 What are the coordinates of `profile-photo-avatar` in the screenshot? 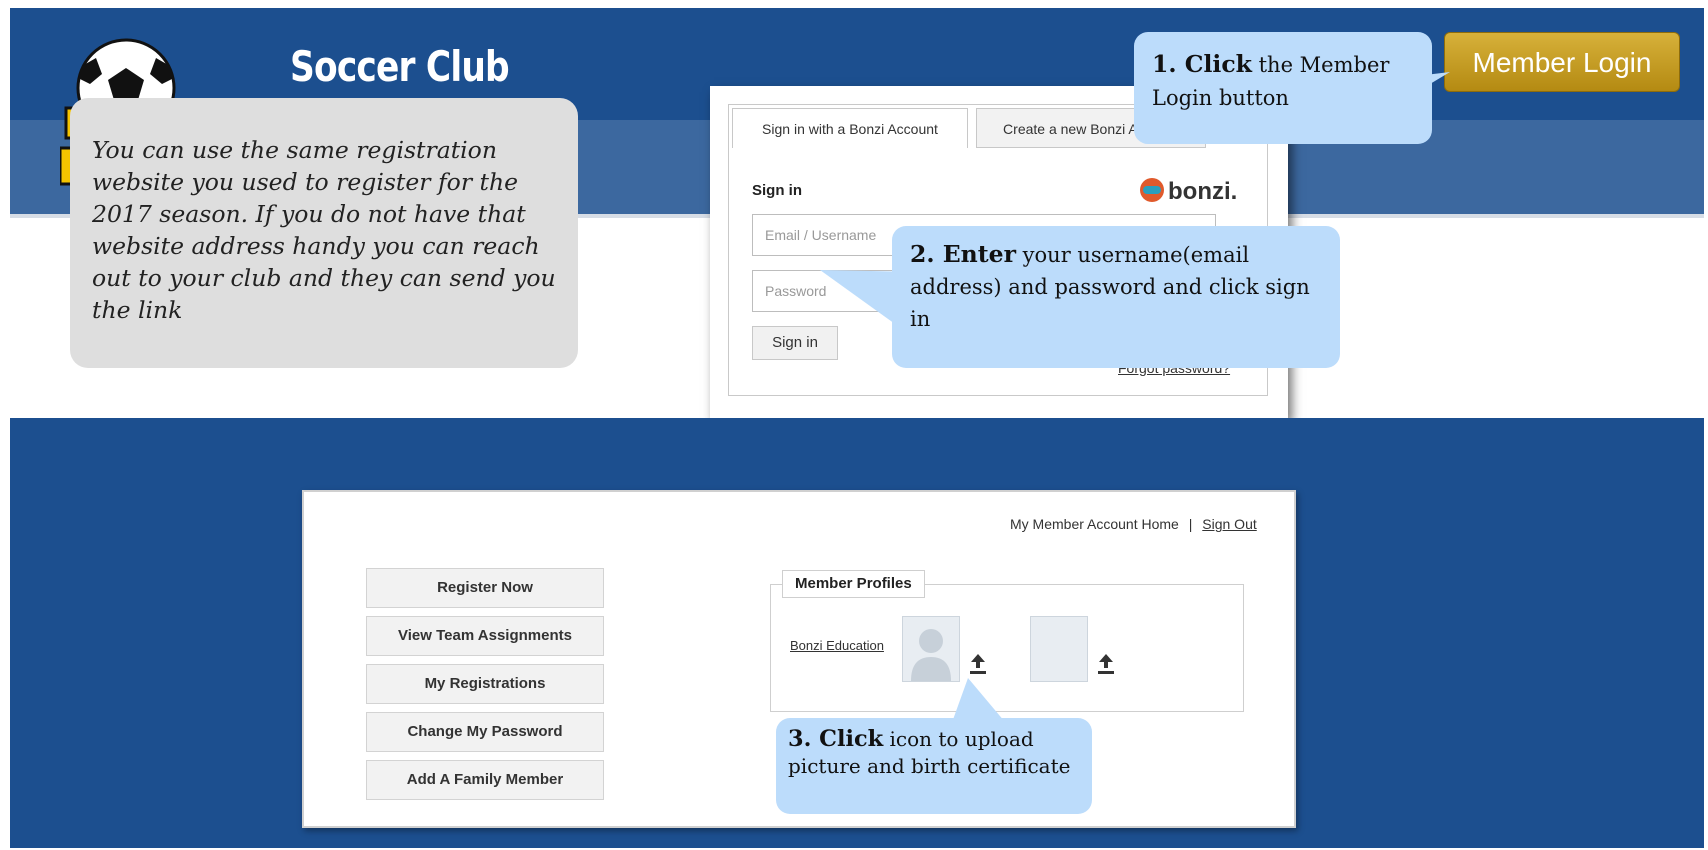 It's located at (931, 649).